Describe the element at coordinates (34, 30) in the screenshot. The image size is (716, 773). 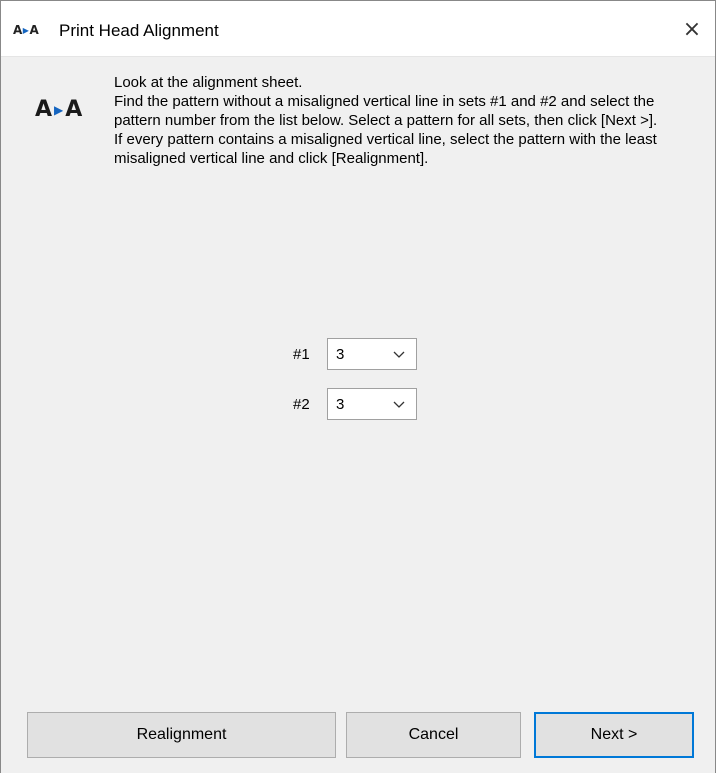
I see `icon-letter-right: A` at that location.